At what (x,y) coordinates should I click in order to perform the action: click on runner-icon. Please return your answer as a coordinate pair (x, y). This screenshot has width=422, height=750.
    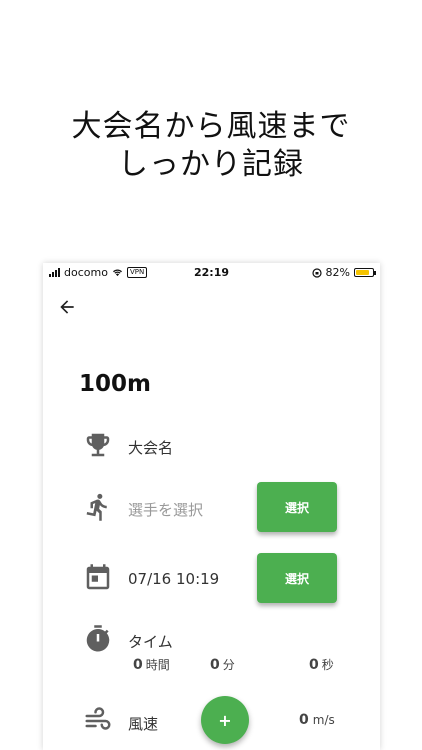
    Looking at the image, I should click on (96, 507).